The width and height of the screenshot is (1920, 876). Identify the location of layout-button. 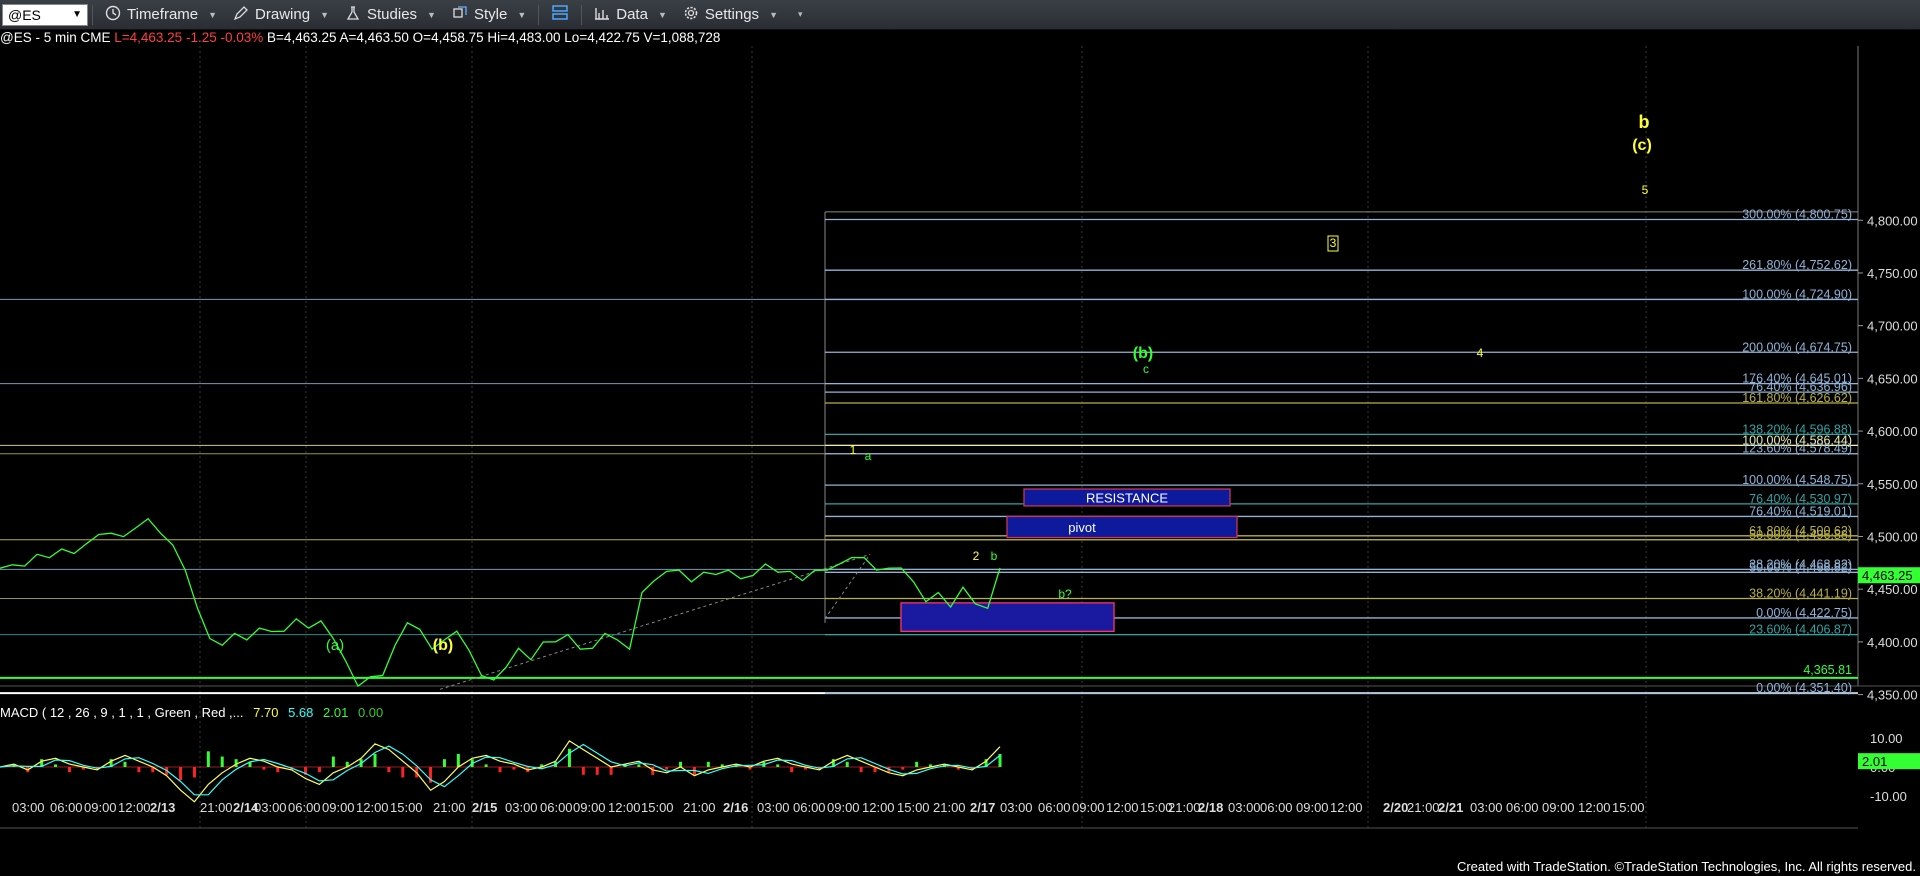
(560, 14).